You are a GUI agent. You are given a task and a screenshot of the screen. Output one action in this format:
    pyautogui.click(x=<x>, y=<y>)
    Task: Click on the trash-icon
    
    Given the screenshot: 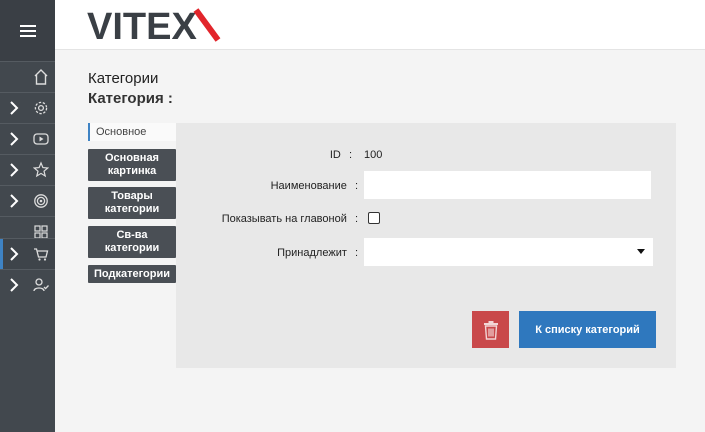 What is the action you would take?
    pyautogui.click(x=490, y=330)
    